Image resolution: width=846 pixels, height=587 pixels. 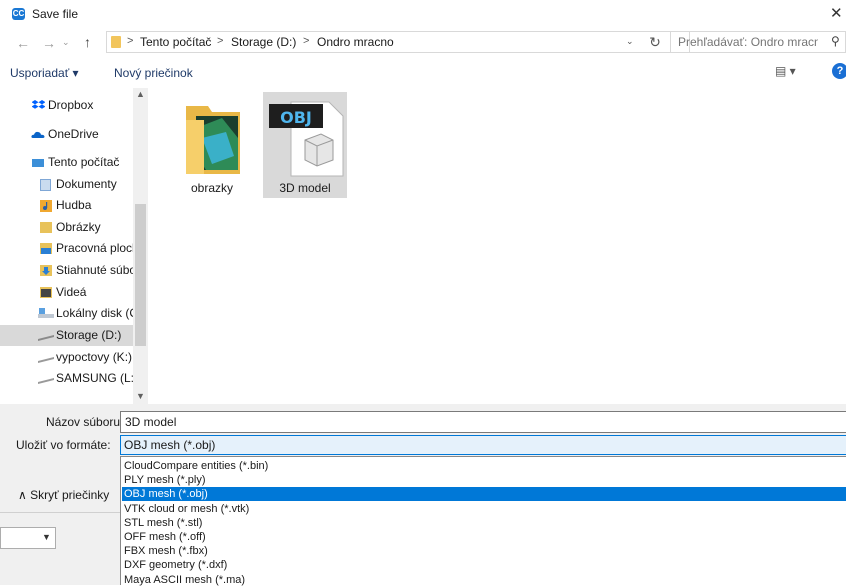 I want to click on new-folder-button: Nový priečinok, so click(x=153, y=73).